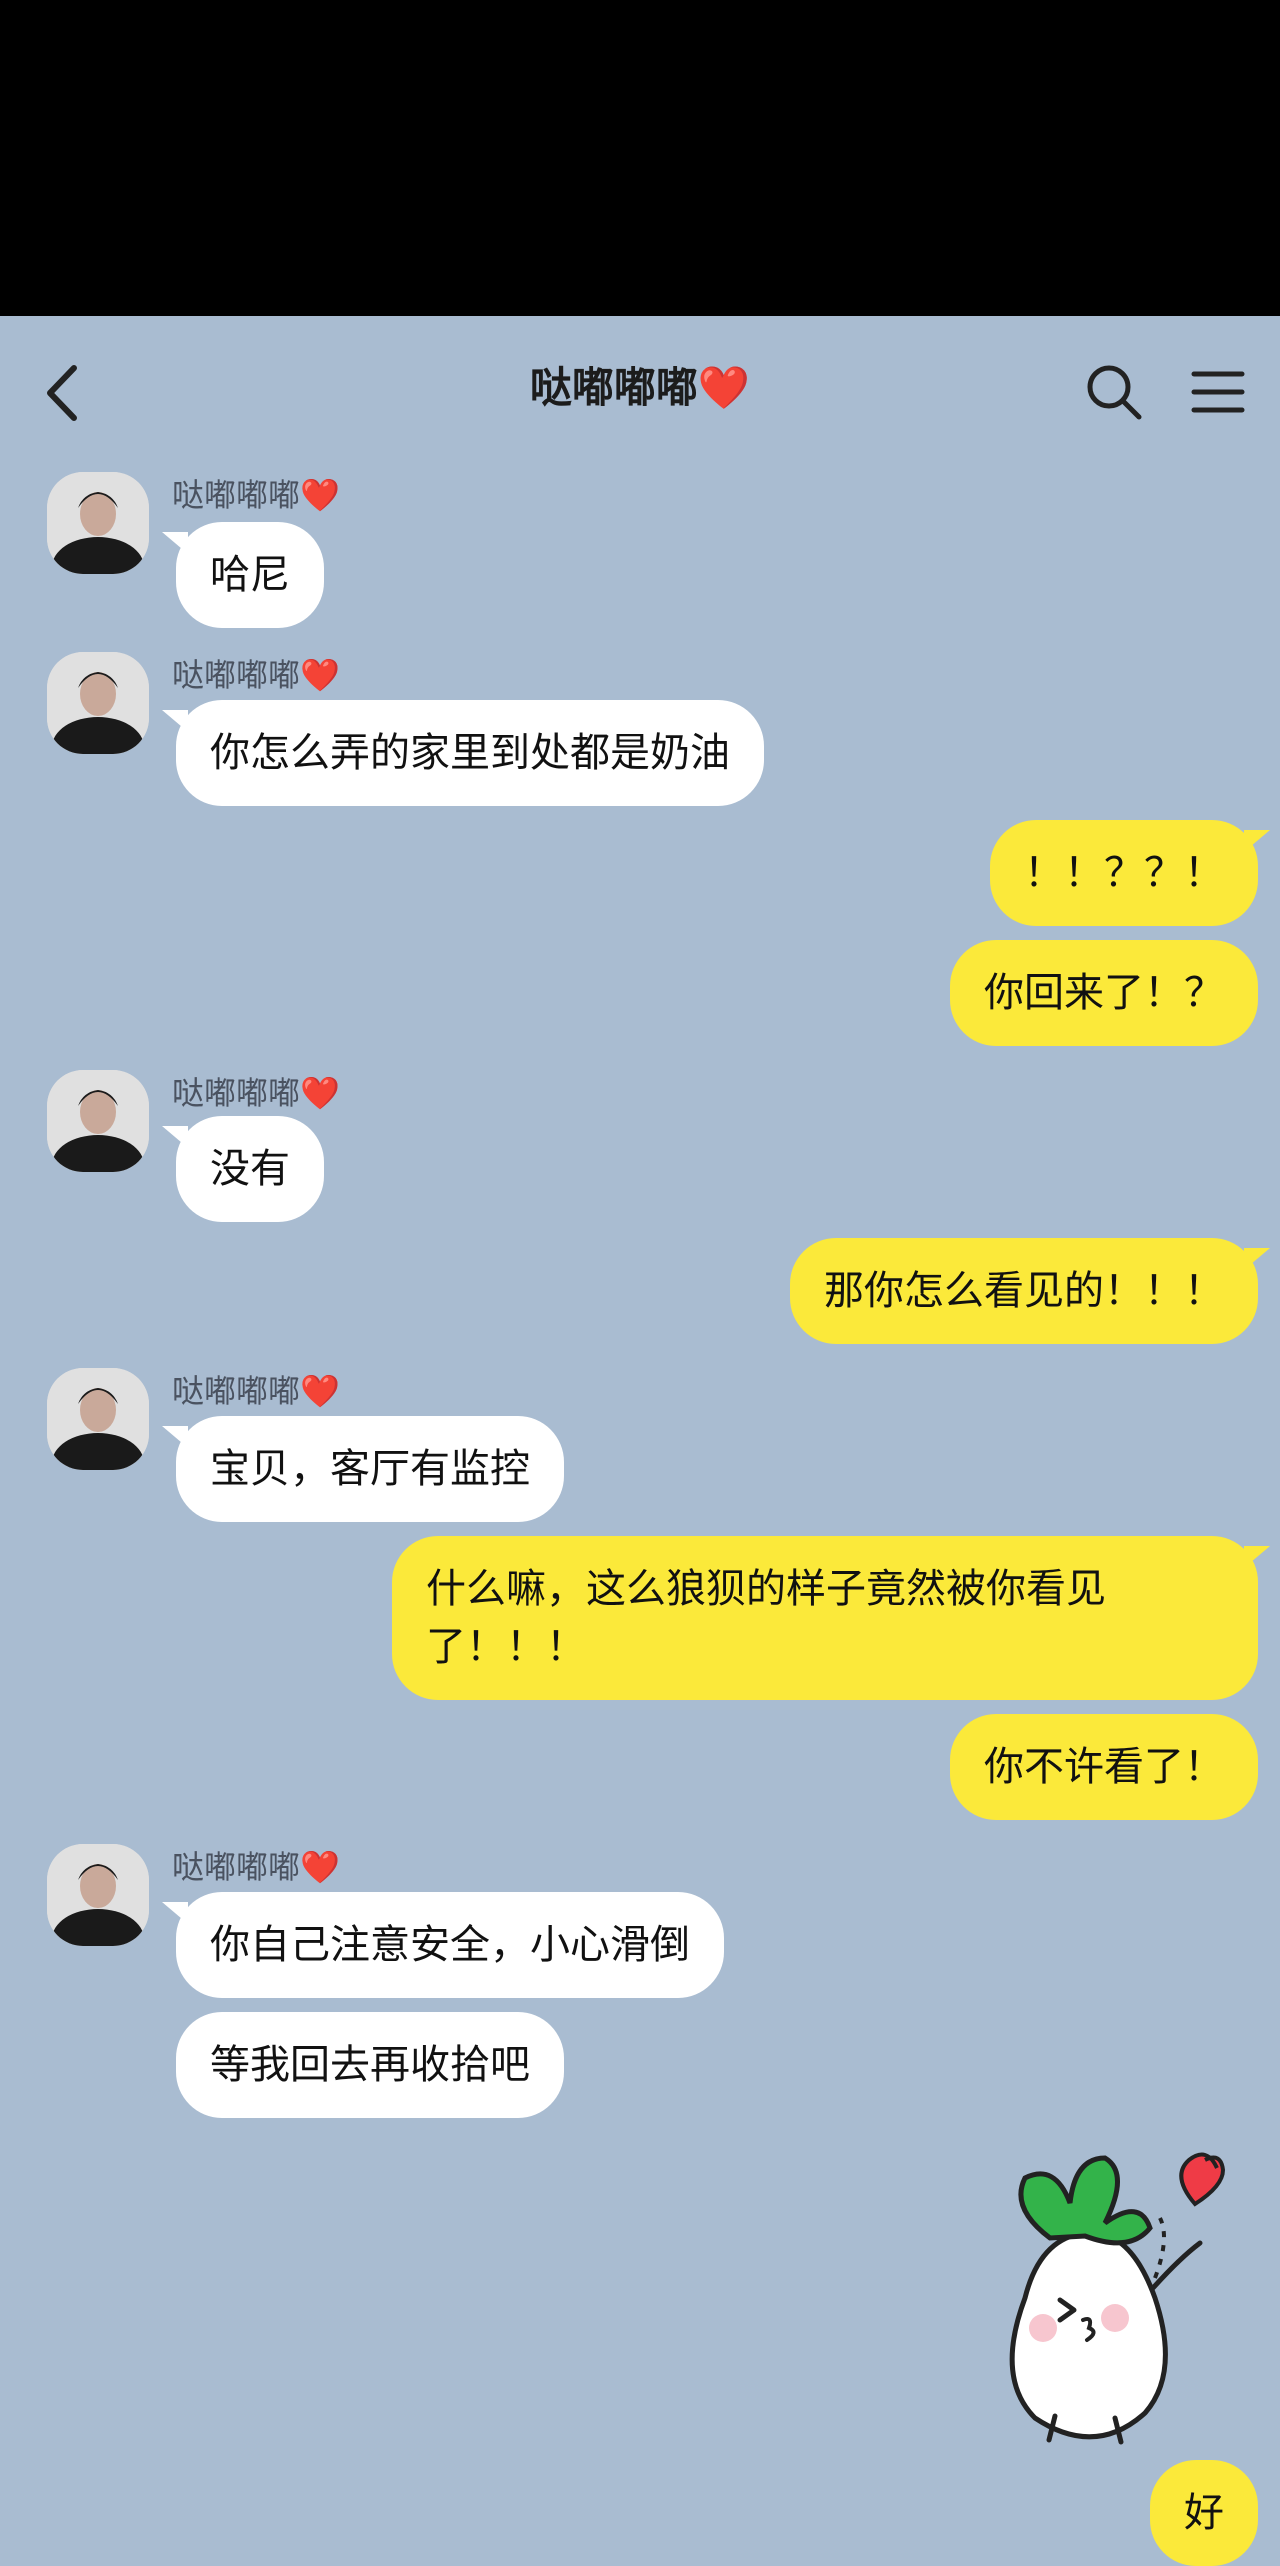 The width and height of the screenshot is (1280, 2566). What do you see at coordinates (1218, 392) in the screenshot?
I see `menu-icon` at bounding box center [1218, 392].